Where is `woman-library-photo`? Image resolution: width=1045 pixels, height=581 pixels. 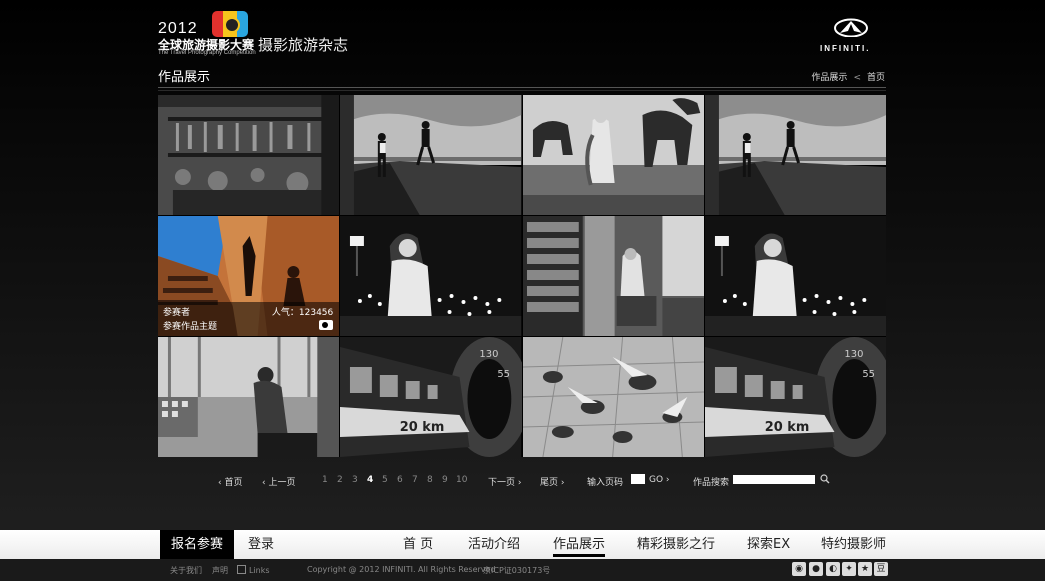
woman-library-photo is located at coordinates (613, 276).